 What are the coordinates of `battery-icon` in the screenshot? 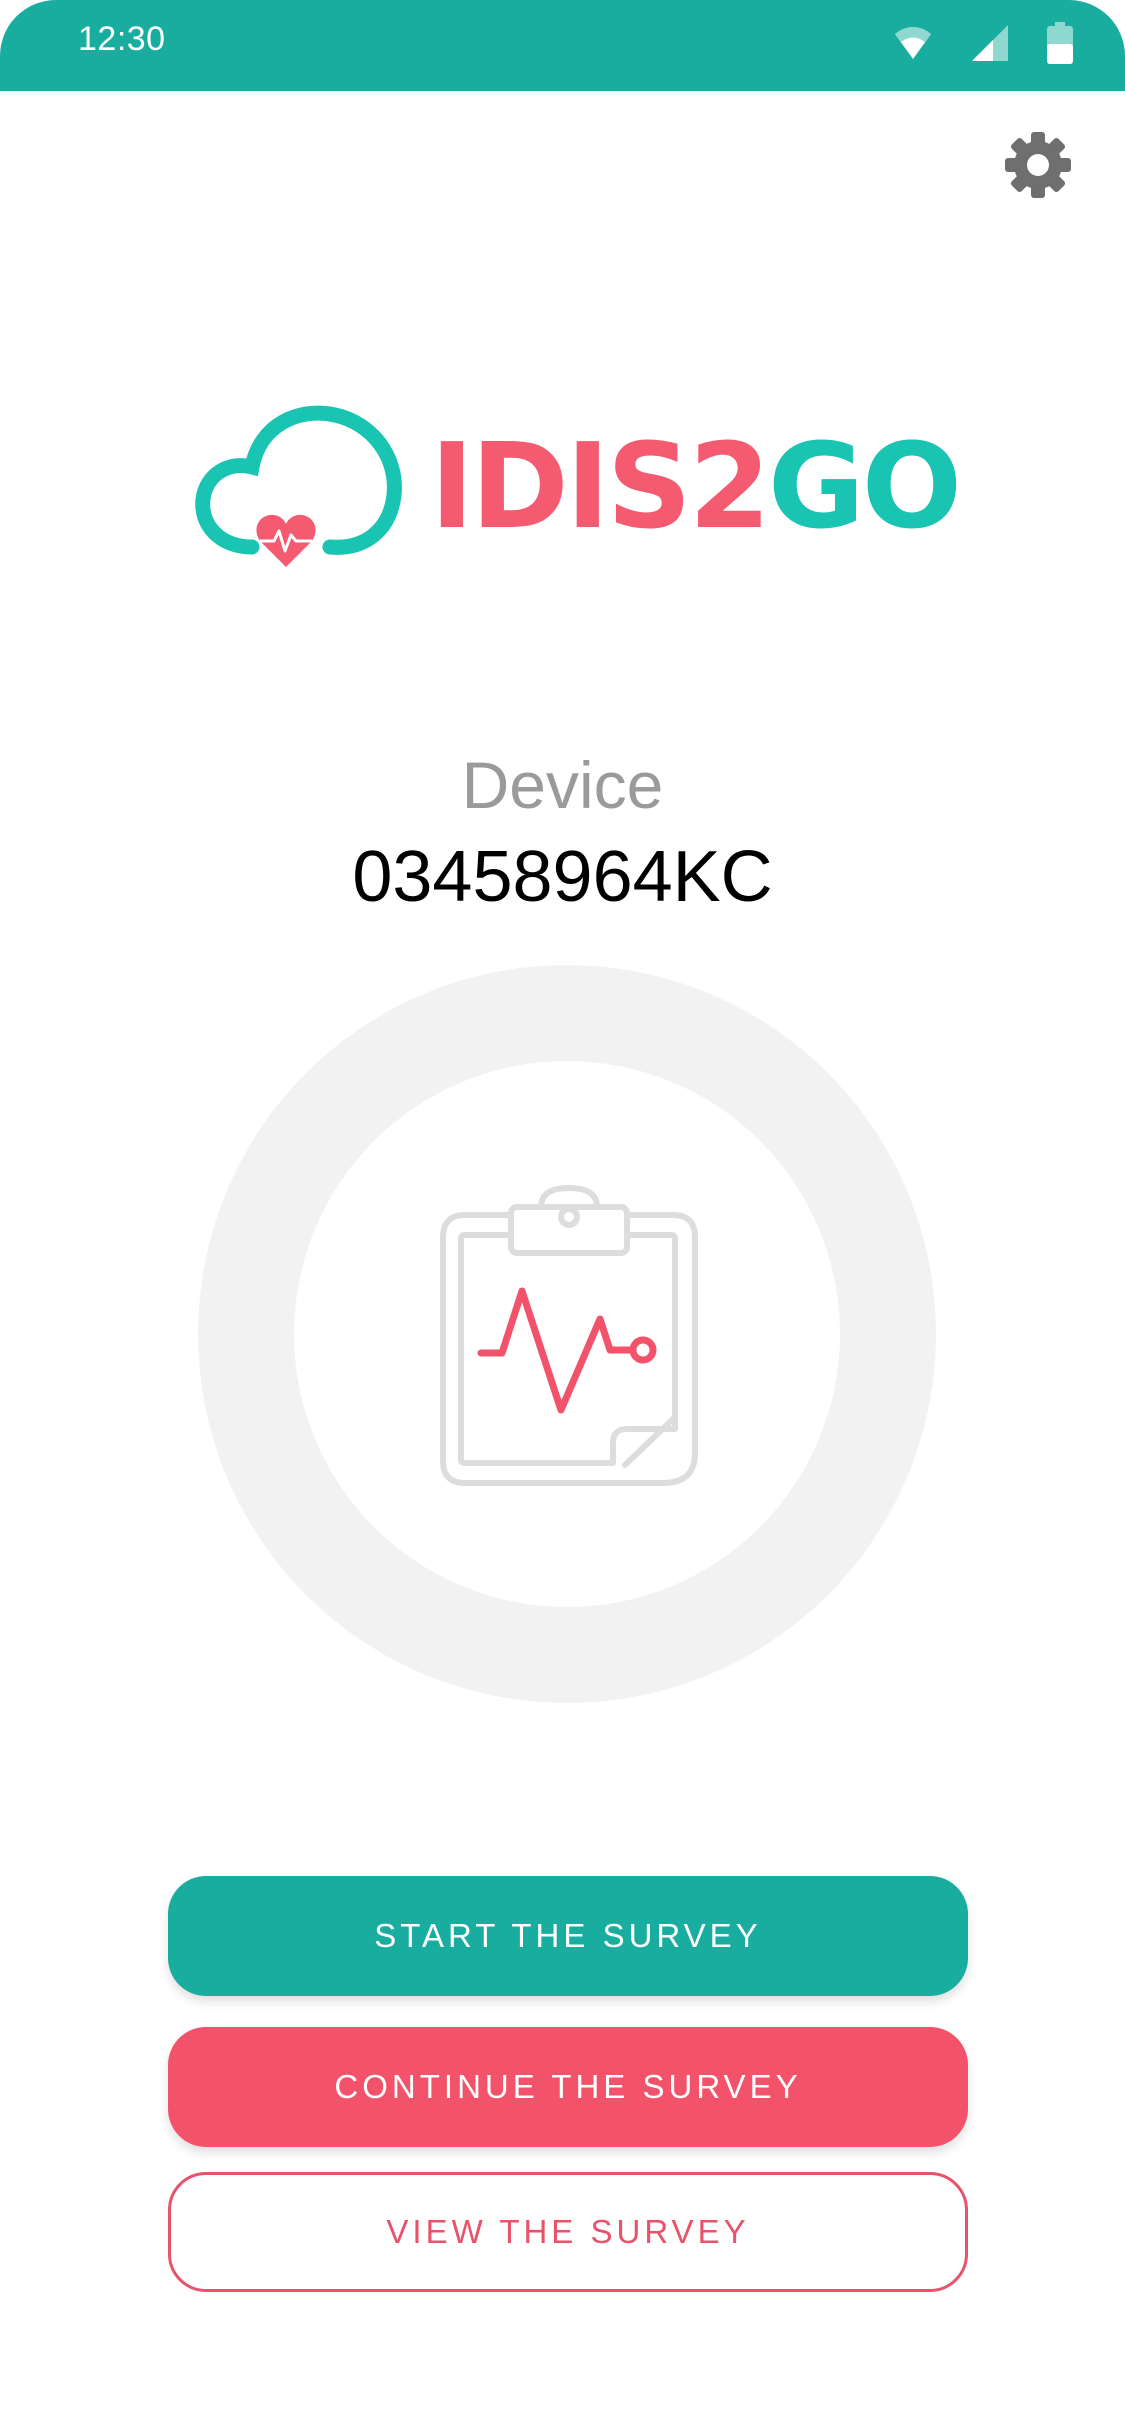 It's located at (1060, 45).